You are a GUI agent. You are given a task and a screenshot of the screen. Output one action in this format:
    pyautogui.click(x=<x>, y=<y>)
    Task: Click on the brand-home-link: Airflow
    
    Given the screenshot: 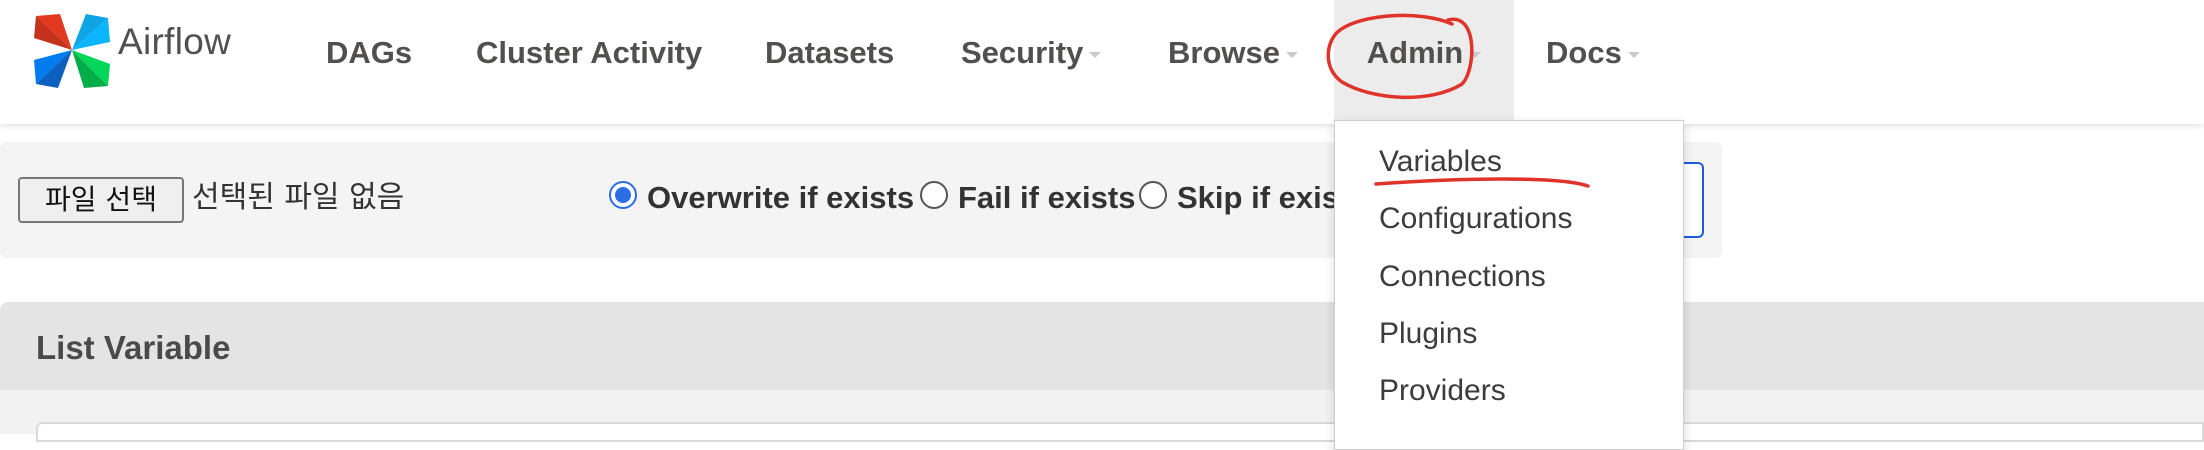 What is the action you would take?
    pyautogui.click(x=130, y=50)
    